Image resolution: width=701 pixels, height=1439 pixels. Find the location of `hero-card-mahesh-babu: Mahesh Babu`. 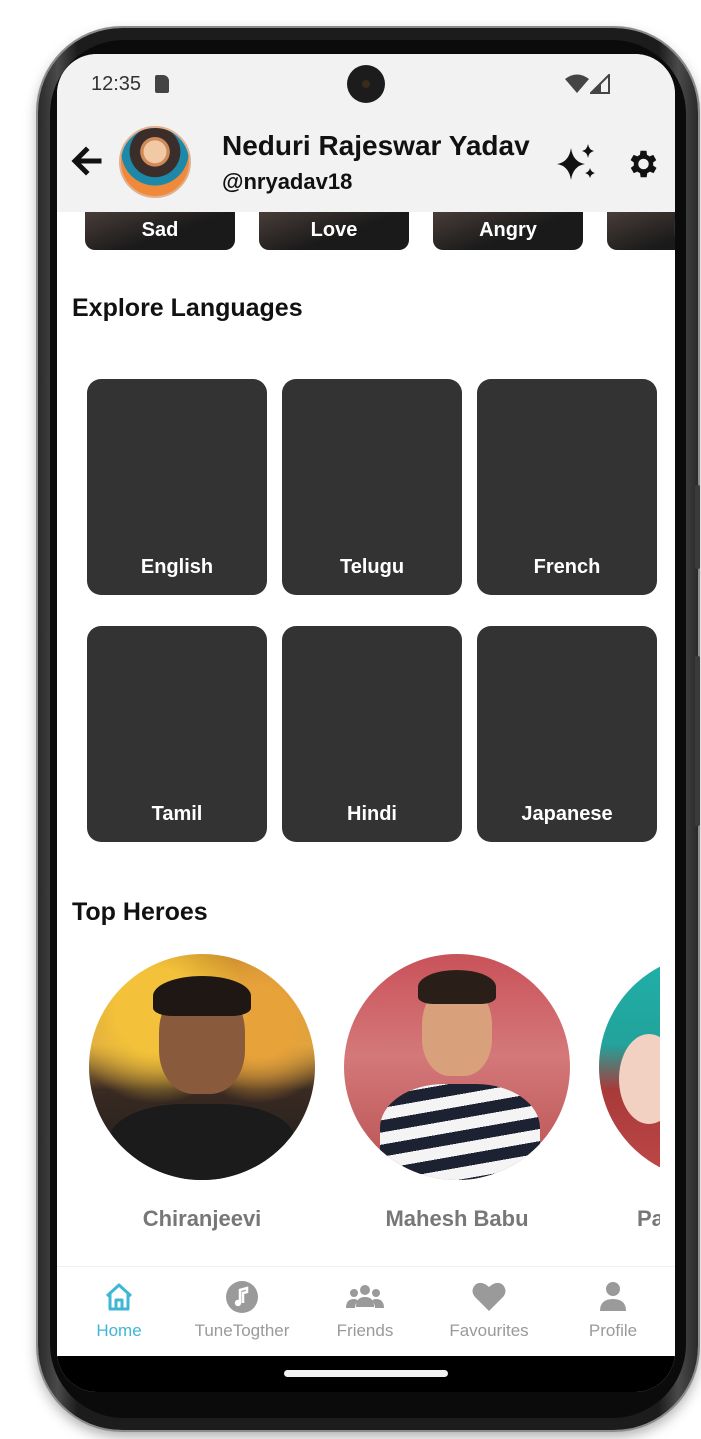

hero-card-mahesh-babu: Mahesh Babu is located at coordinates (457, 1092).